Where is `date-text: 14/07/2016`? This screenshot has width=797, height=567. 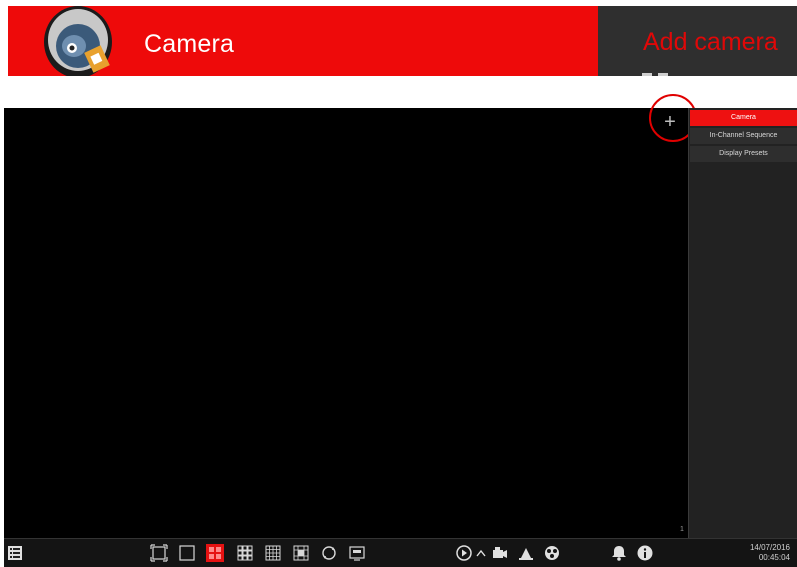 date-text: 14/07/2016 is located at coordinates (769, 547).